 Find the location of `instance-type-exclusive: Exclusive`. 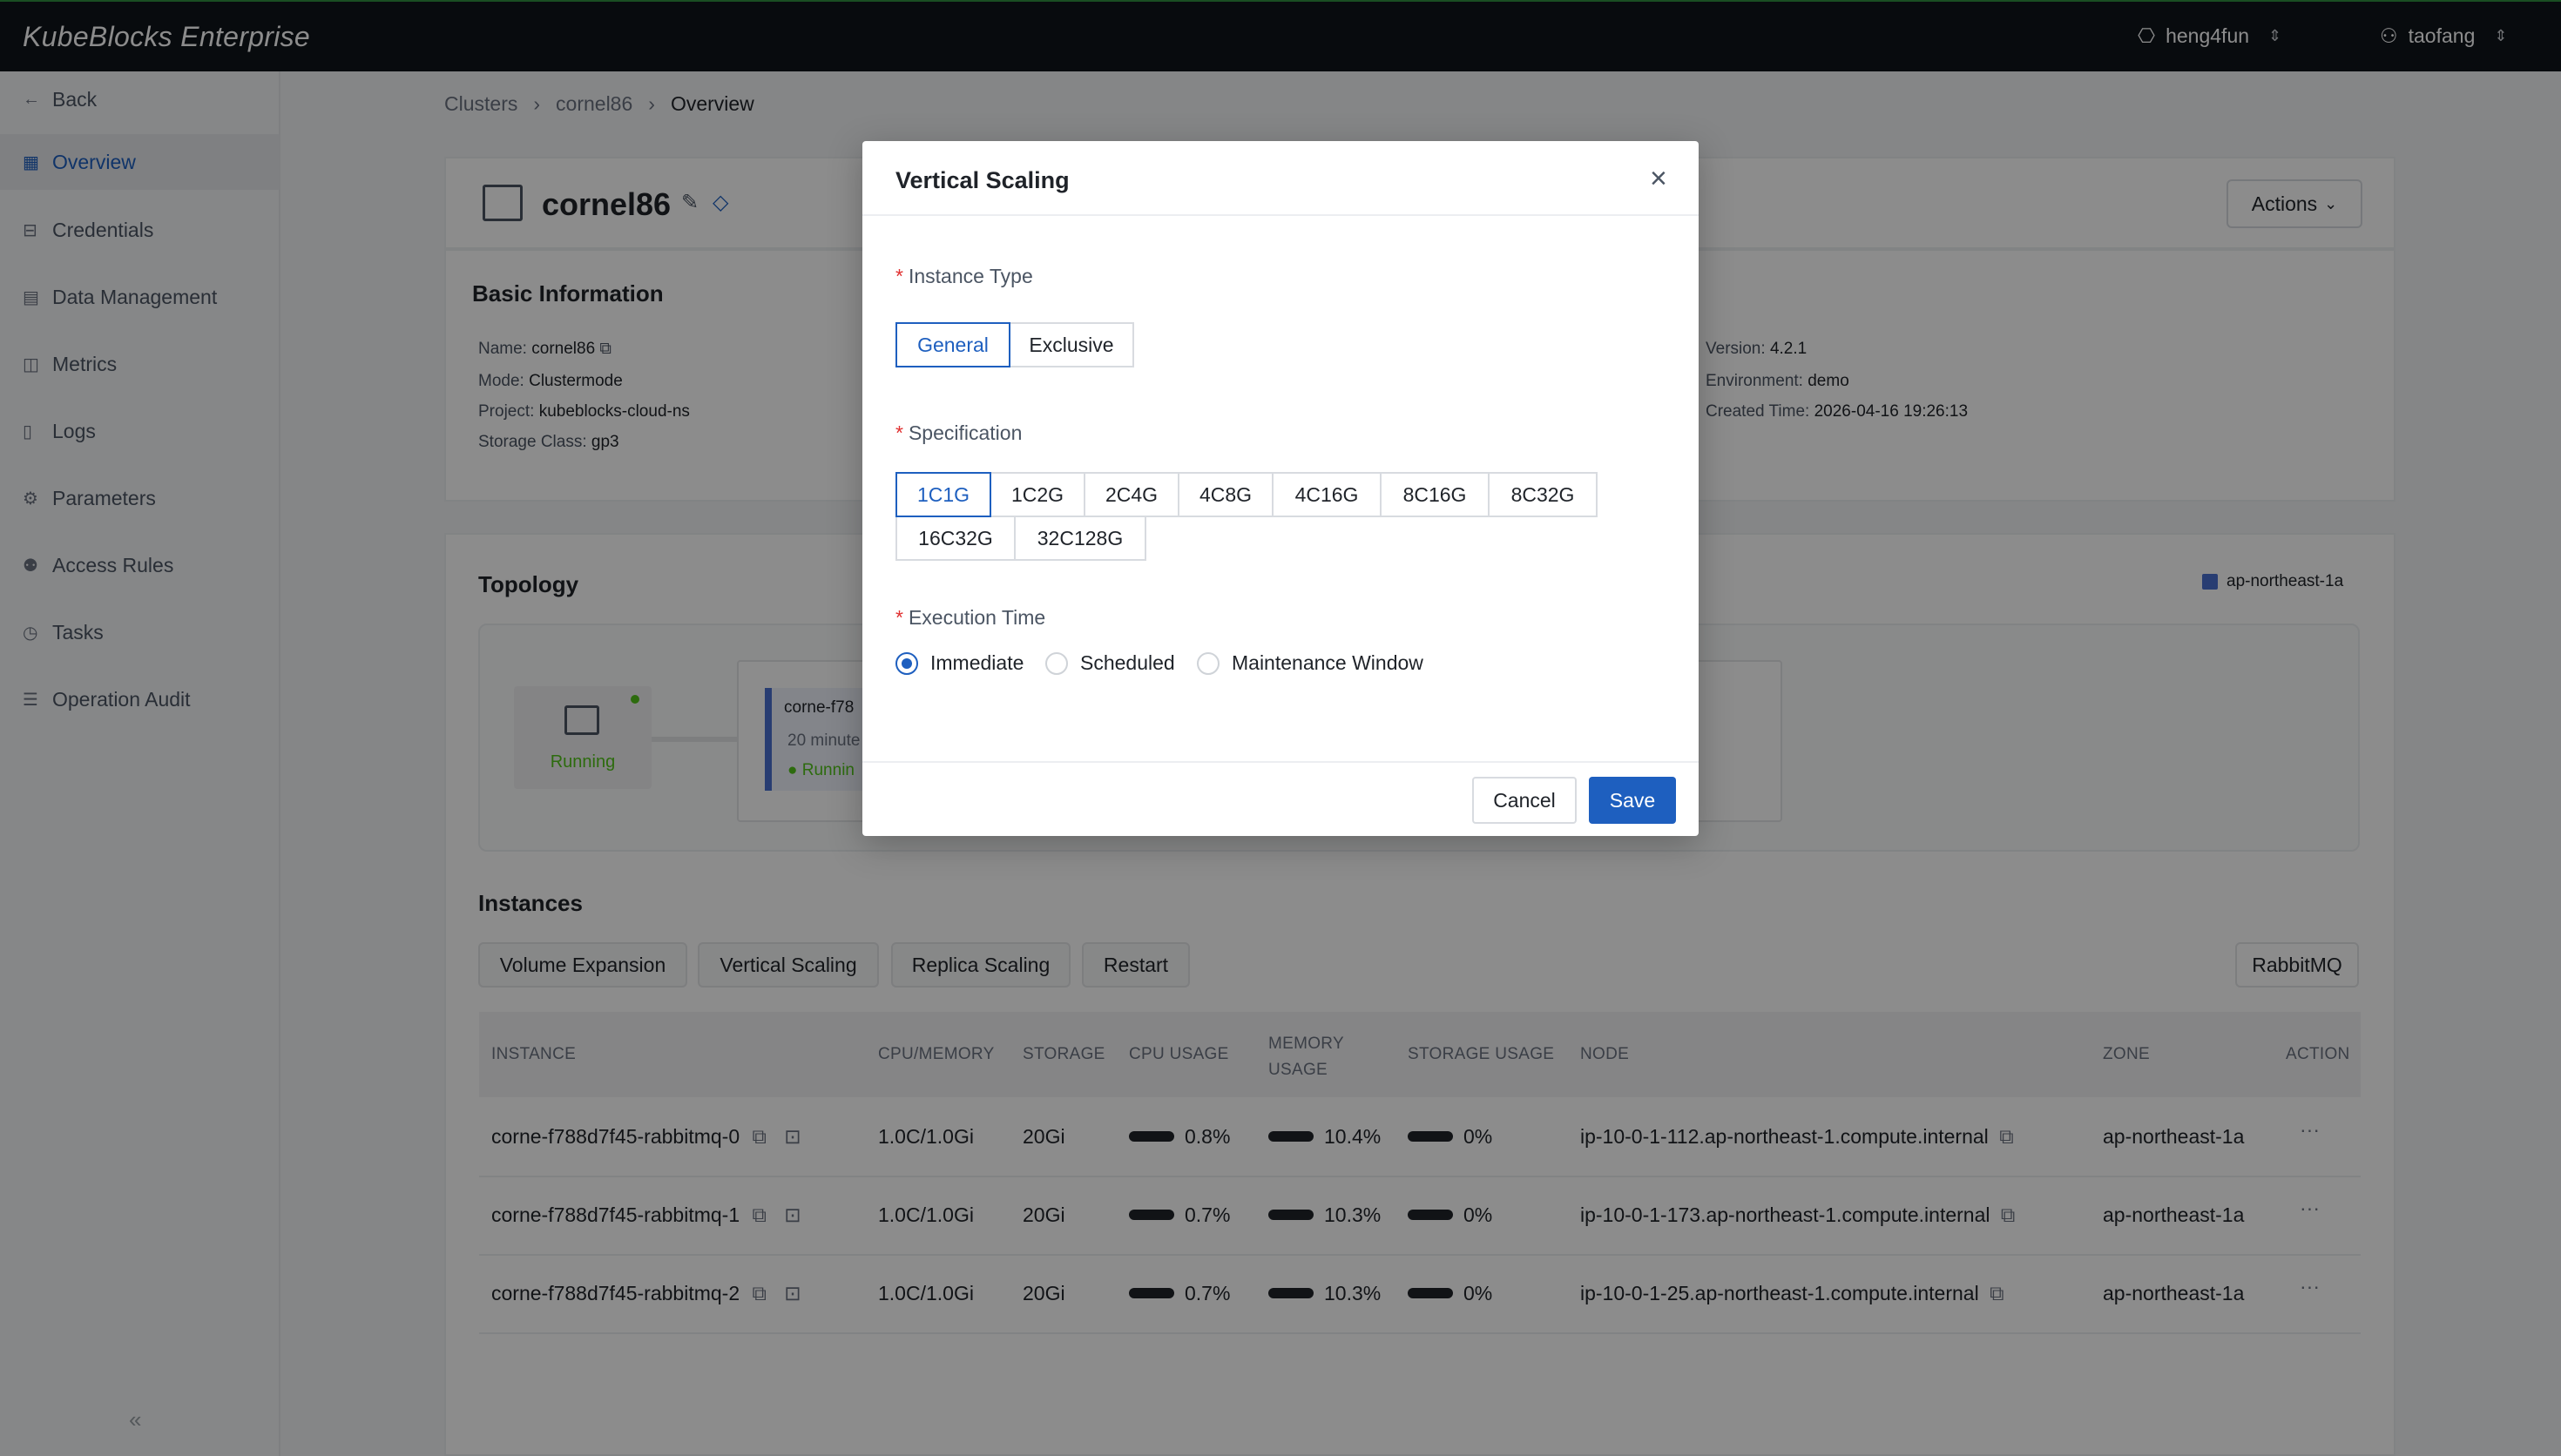

instance-type-exclusive: Exclusive is located at coordinates (1071, 344).